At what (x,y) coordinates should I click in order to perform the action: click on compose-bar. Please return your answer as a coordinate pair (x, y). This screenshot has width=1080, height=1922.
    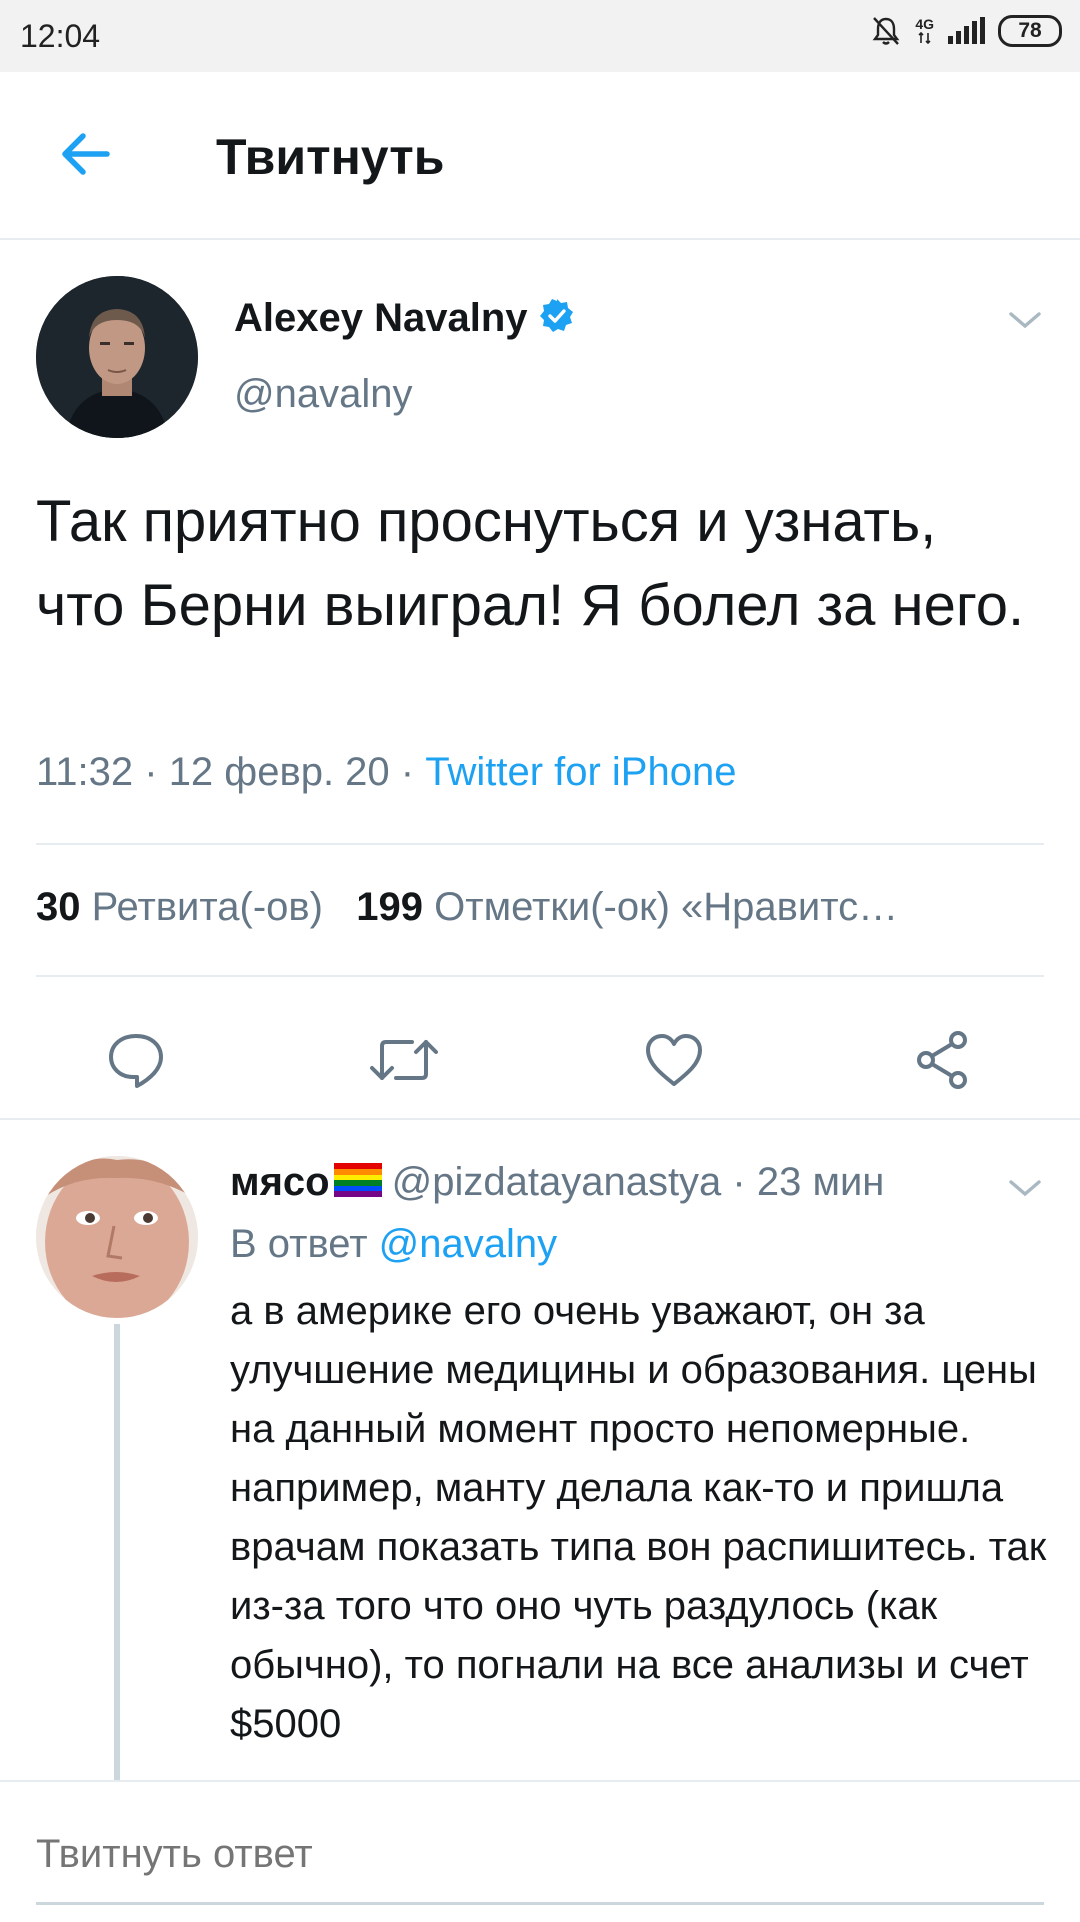
    Looking at the image, I should click on (540, 1851).